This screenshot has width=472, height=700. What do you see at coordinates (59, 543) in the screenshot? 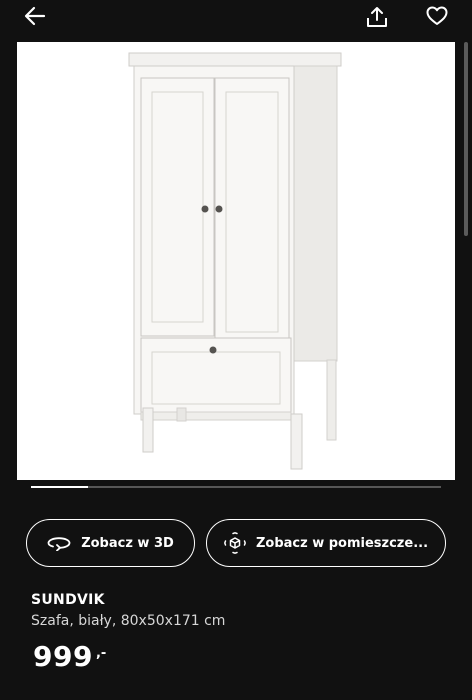
I see `rotate-3d-icon` at bounding box center [59, 543].